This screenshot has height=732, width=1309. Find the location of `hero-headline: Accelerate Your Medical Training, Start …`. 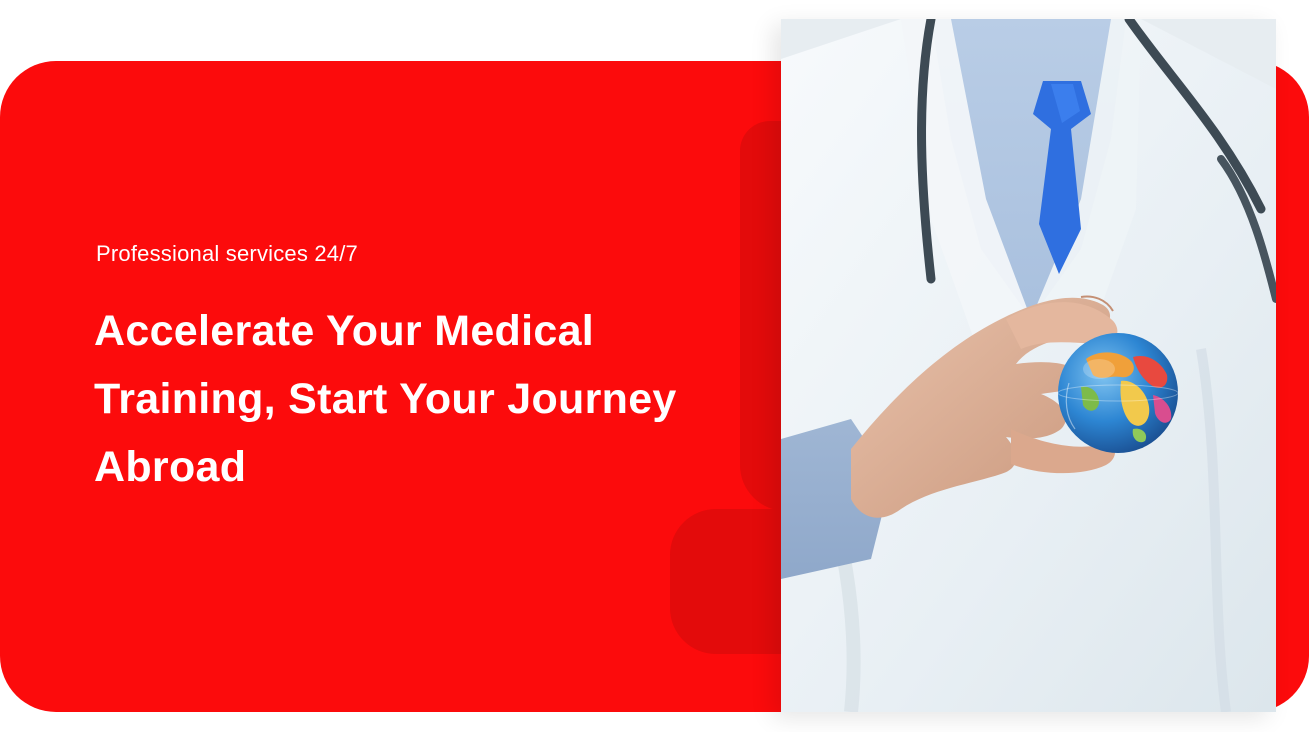

hero-headline: Accelerate Your Medical Training, Start … is located at coordinates (385, 399).